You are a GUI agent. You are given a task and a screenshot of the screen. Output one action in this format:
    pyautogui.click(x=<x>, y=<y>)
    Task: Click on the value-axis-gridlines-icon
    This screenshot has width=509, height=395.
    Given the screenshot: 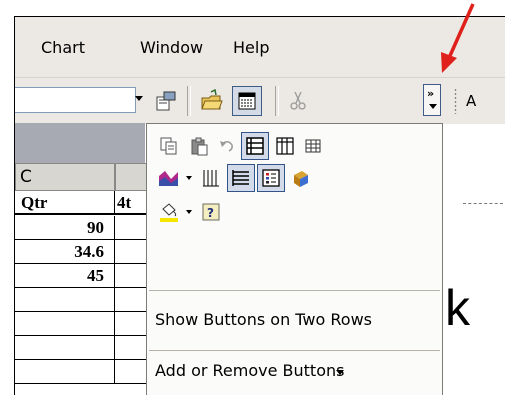 What is the action you would take?
    pyautogui.click(x=241, y=178)
    